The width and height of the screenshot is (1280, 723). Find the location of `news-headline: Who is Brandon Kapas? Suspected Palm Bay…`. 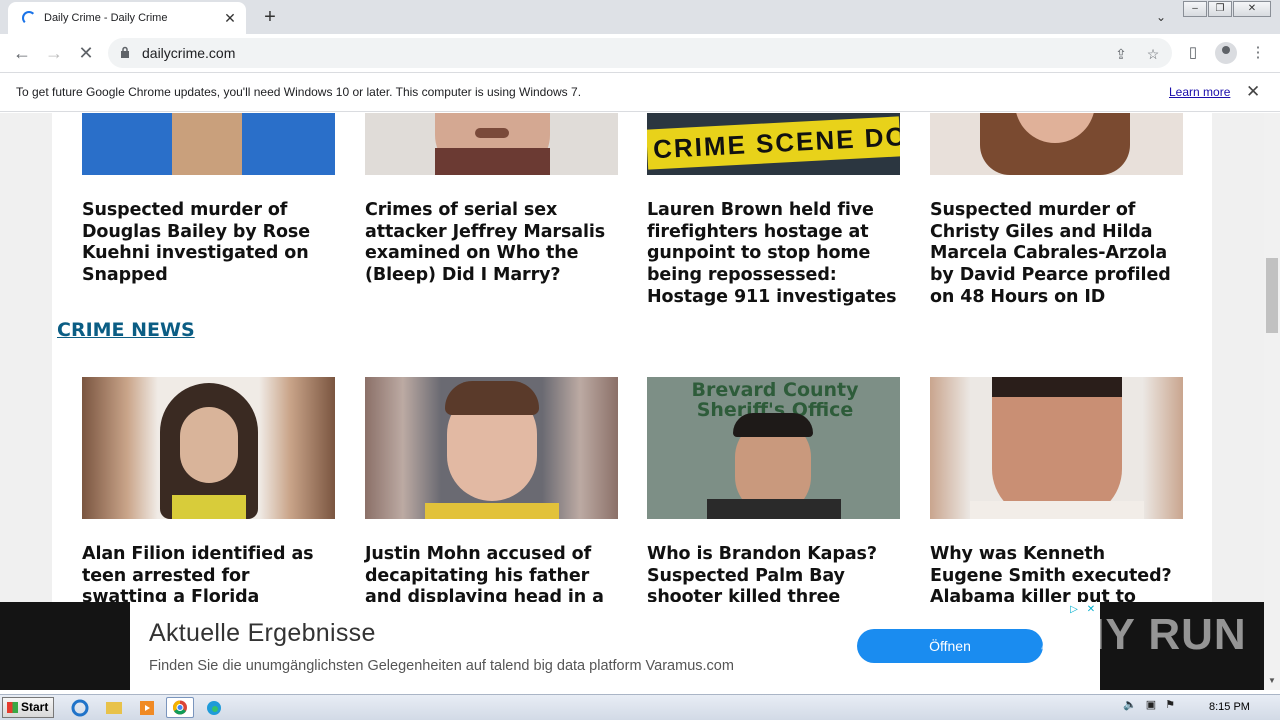

news-headline: Who is Brandon Kapas? Suspected Palm Bay… is located at coordinates (773, 573).